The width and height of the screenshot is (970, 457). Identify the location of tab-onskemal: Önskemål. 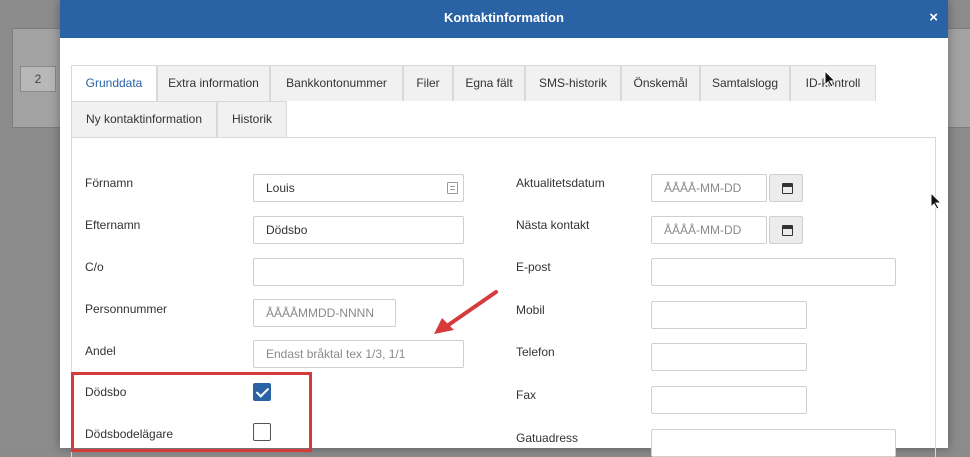
(660, 83).